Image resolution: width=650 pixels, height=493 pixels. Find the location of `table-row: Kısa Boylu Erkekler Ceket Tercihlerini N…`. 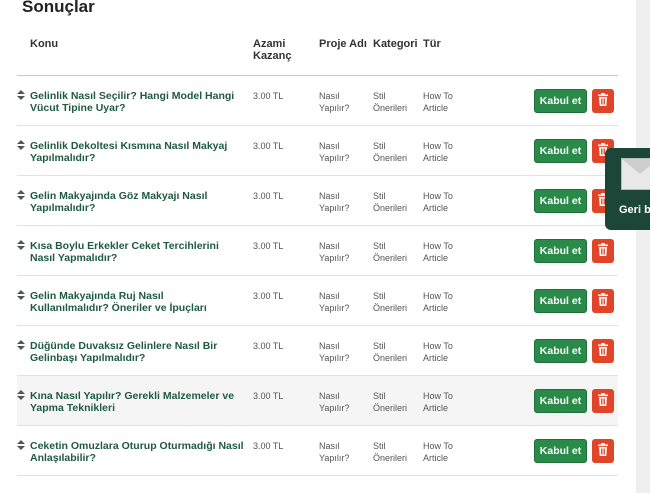

table-row: Kısa Boylu Erkekler Ceket Tercihlerini N… is located at coordinates (317, 251).